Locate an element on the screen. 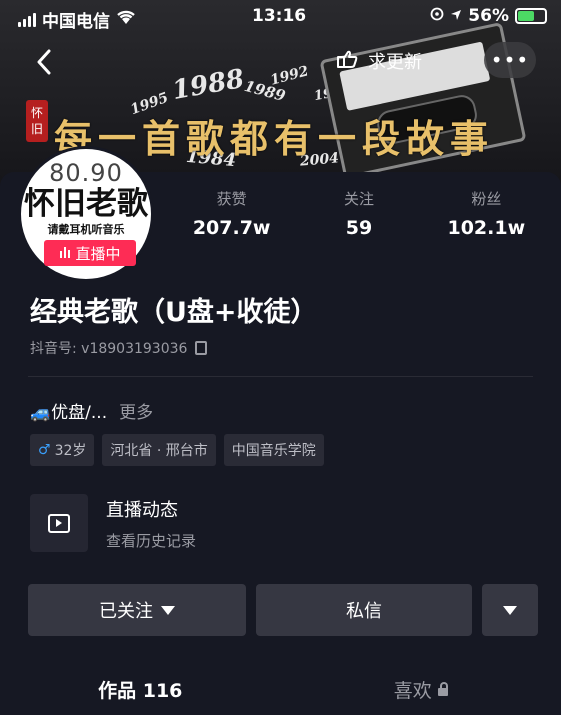 This screenshot has width=561, height=715. action-buttons: 已关注 私信 is located at coordinates (283, 610).